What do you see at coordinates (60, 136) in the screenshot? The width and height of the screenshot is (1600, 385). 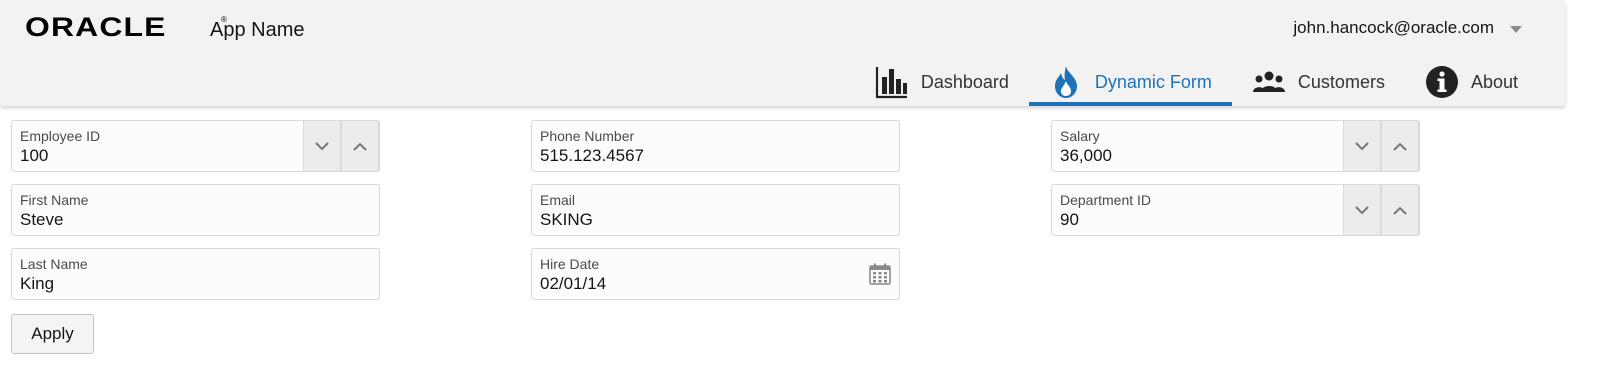 I see `employee-id-label: Employee ID` at bounding box center [60, 136].